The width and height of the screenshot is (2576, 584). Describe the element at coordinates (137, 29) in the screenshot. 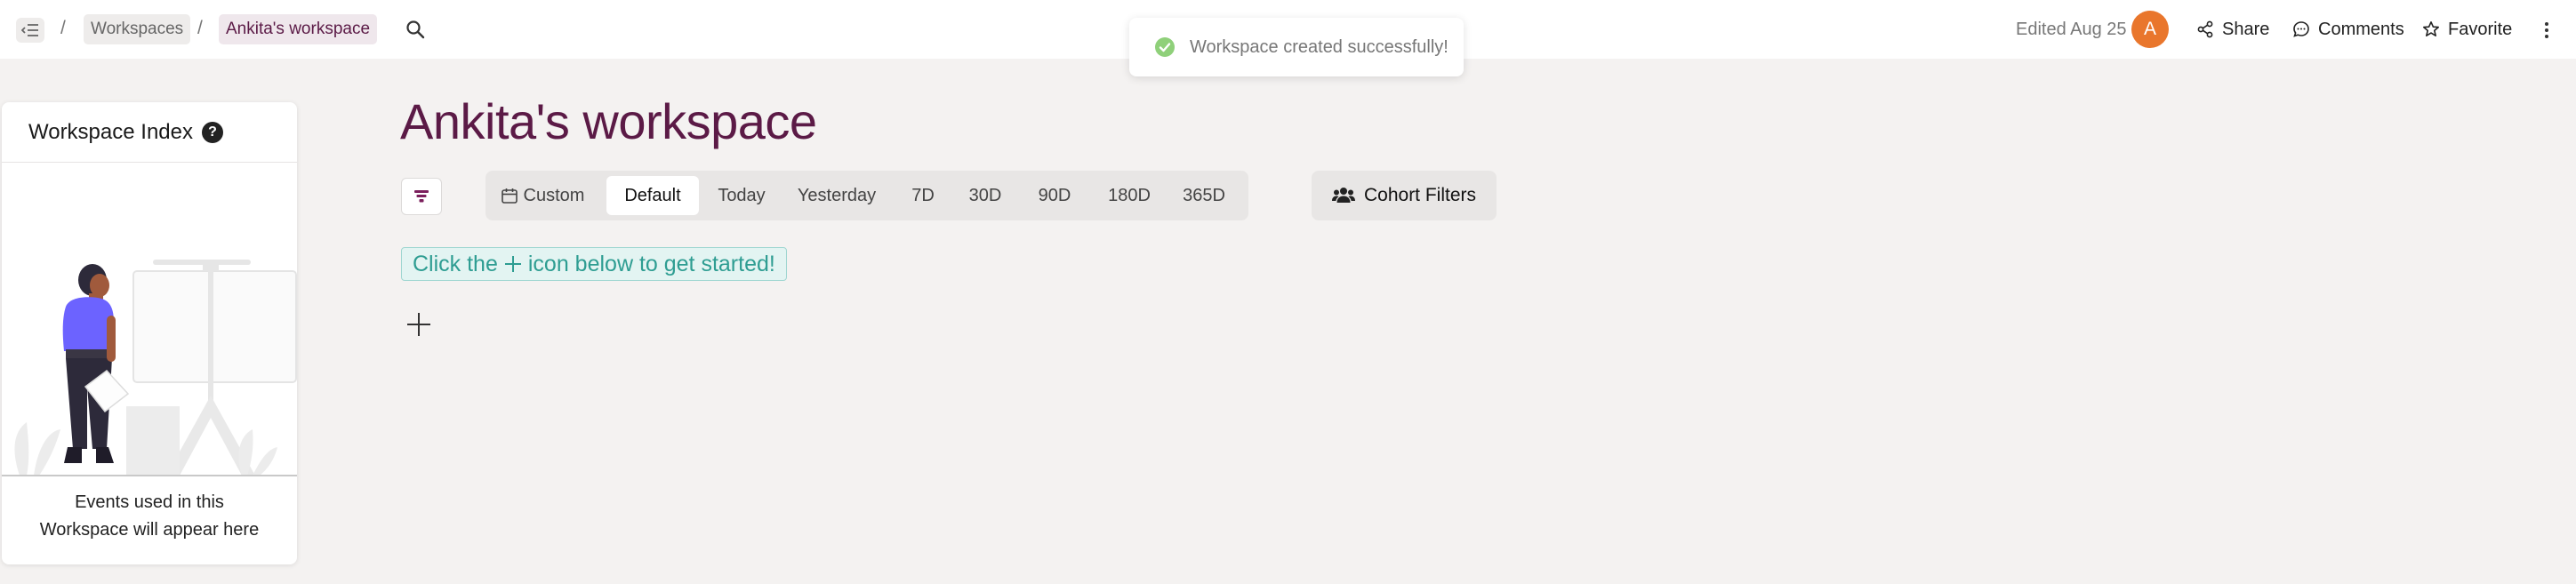

I see `breadcrumb-workspaces: Workspaces` at that location.